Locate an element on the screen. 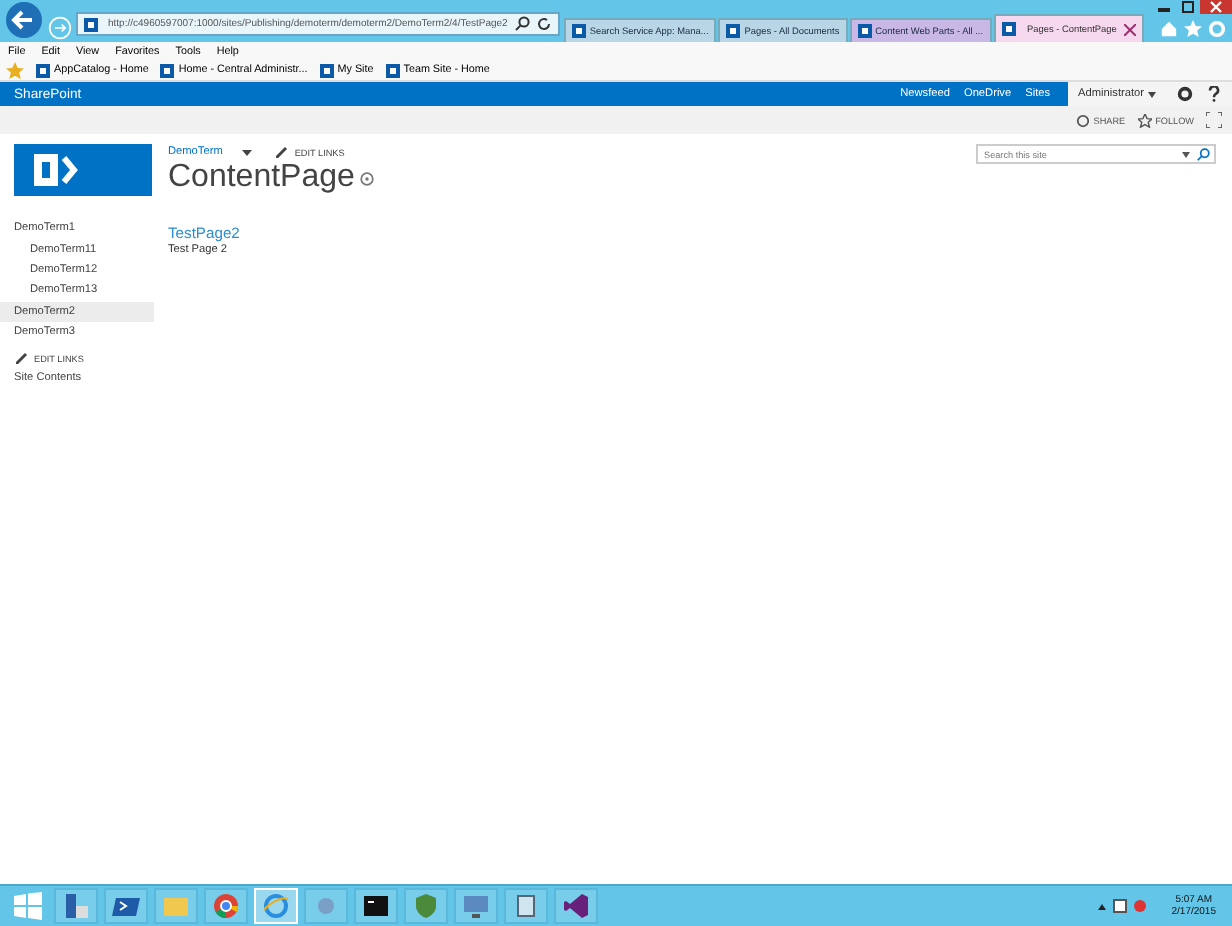  server-manager-icon is located at coordinates (76, 906).